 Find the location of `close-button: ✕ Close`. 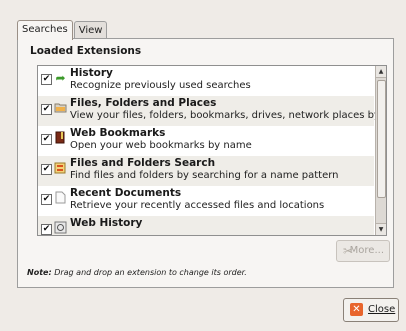

close-button: ✕ Close is located at coordinates (371, 310).